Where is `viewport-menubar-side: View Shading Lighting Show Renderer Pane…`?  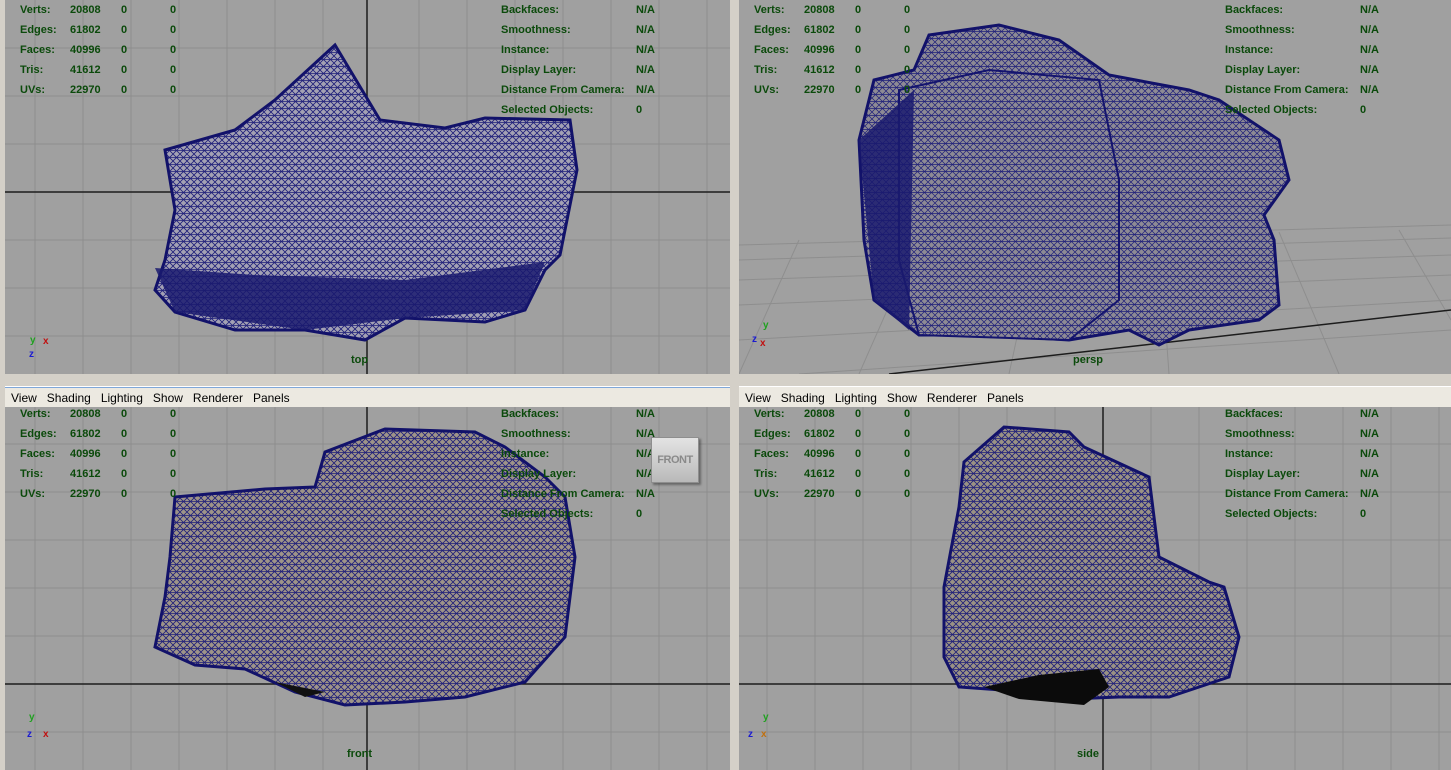 viewport-menubar-side: View Shading Lighting Show Renderer Pane… is located at coordinates (1095, 397).